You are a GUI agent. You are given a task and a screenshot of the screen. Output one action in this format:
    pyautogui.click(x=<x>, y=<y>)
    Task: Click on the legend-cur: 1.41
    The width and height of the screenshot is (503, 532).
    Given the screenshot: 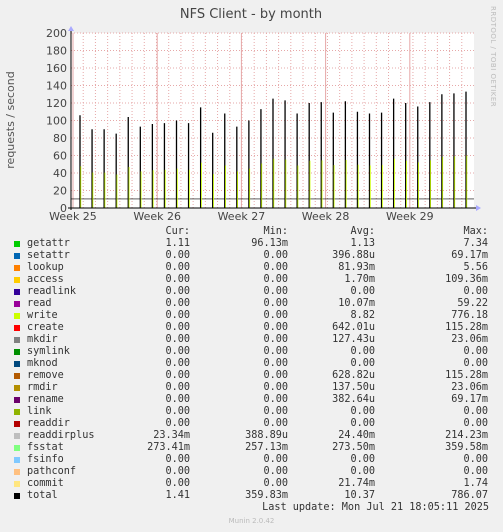 What is the action you would take?
    pyautogui.click(x=177, y=495)
    